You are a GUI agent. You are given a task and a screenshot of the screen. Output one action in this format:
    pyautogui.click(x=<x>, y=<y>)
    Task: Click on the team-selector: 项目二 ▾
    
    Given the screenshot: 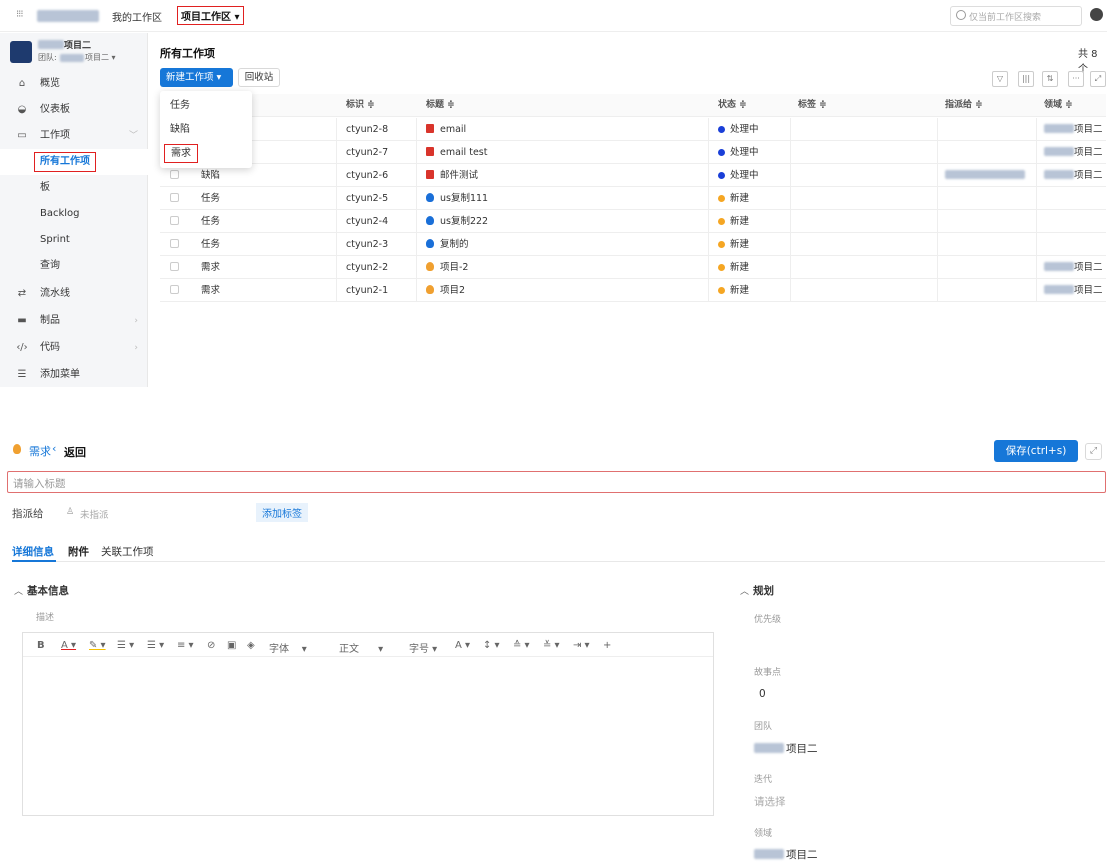 What is the action you would take?
    pyautogui.click(x=100, y=57)
    